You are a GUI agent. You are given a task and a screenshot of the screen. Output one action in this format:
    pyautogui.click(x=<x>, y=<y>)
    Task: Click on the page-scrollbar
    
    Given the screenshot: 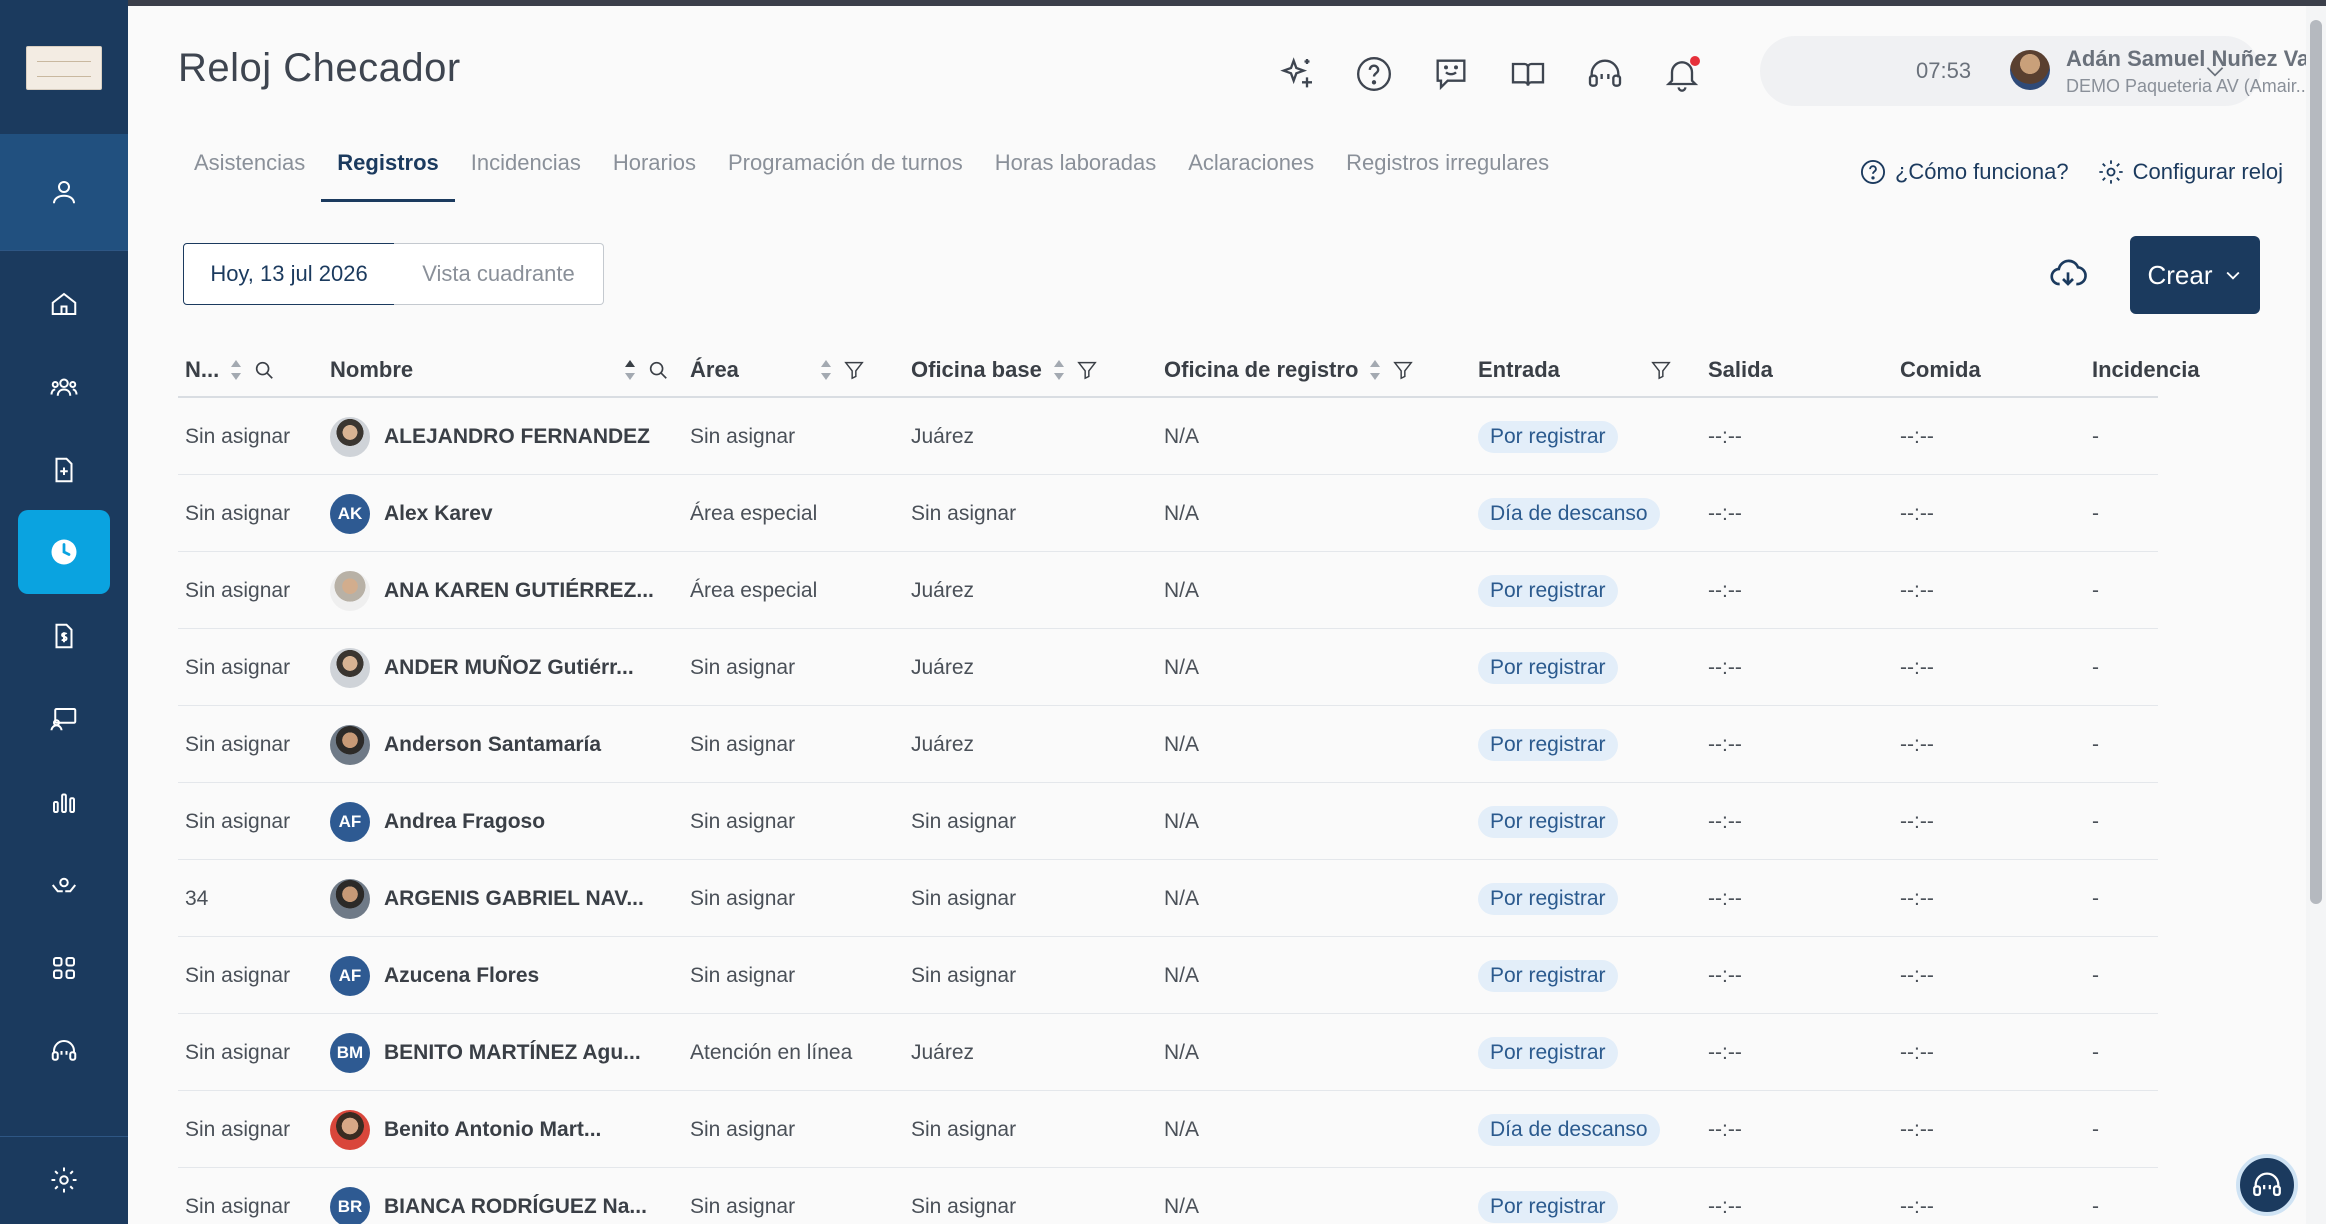 What is the action you would take?
    pyautogui.click(x=2316, y=462)
    